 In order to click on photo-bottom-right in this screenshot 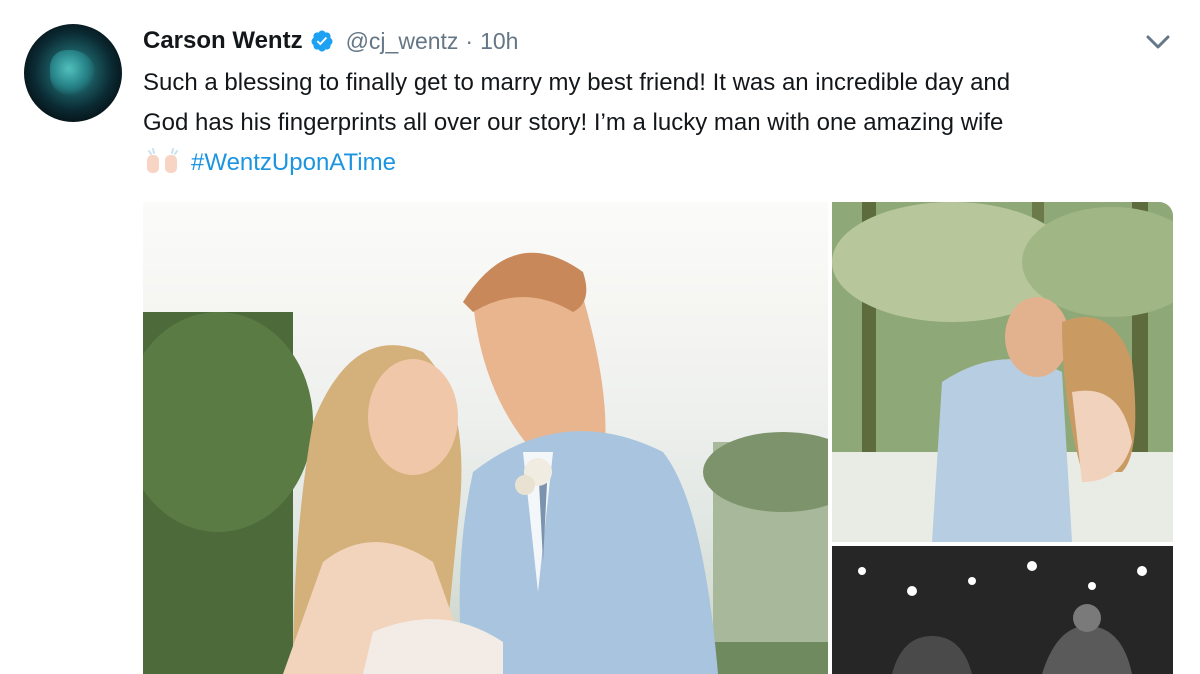, I will do `click(1002, 610)`.